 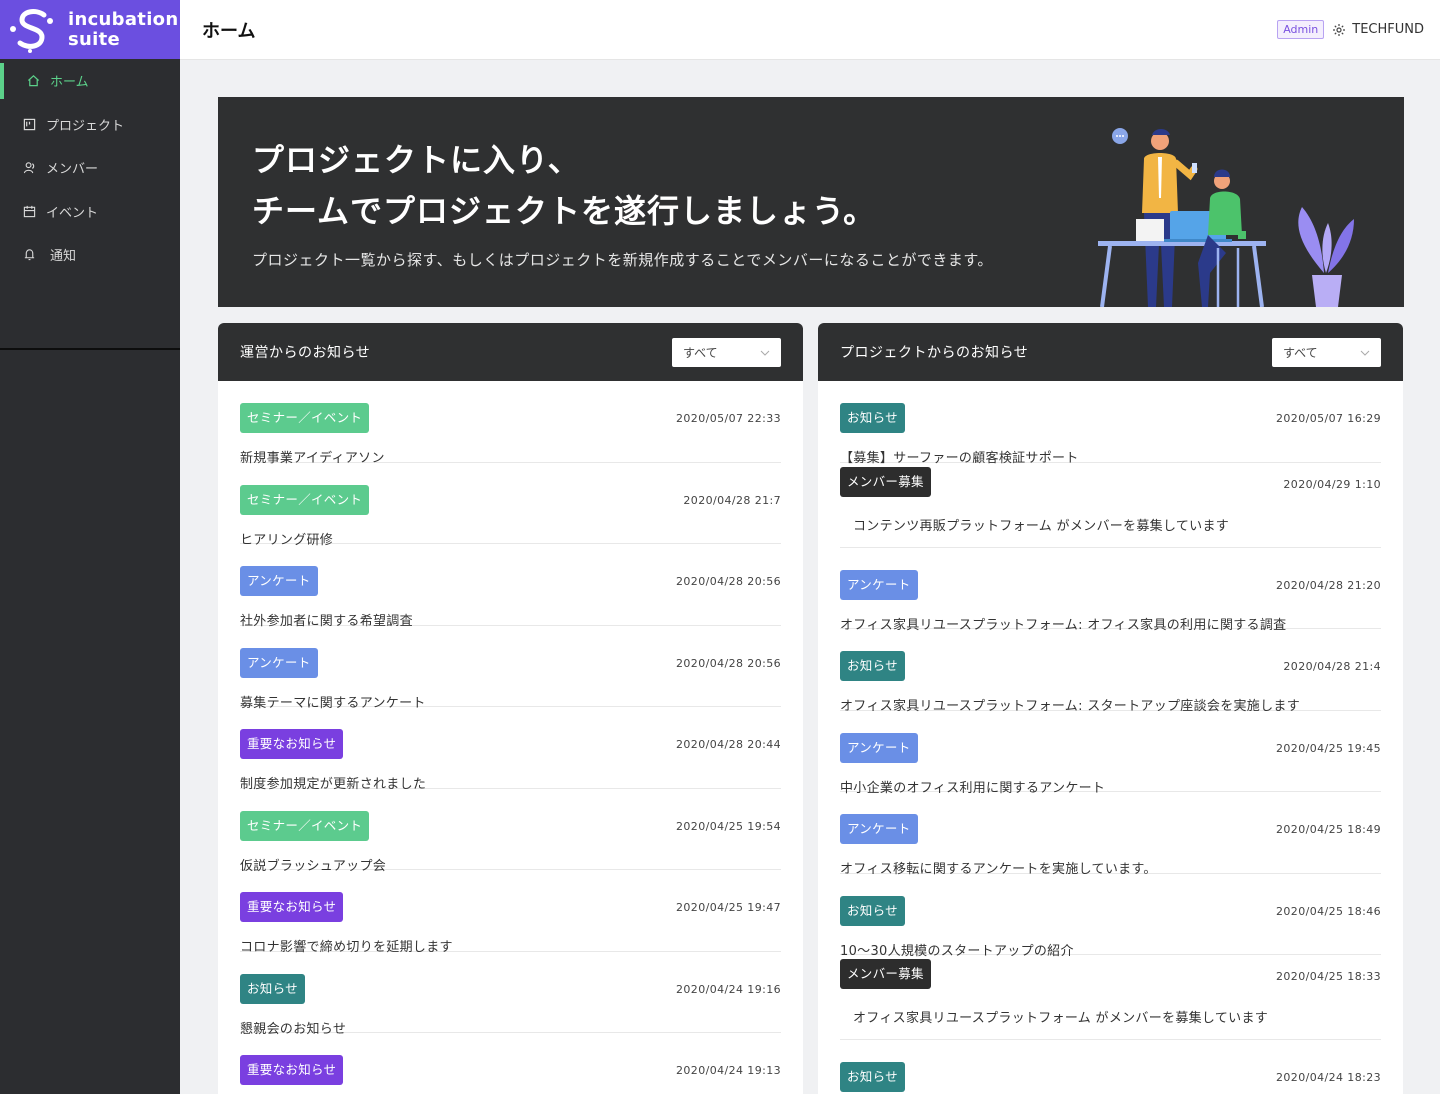 What do you see at coordinates (1328, 748) in the screenshot?
I see `notice-date: 2020/04/25 19:45` at bounding box center [1328, 748].